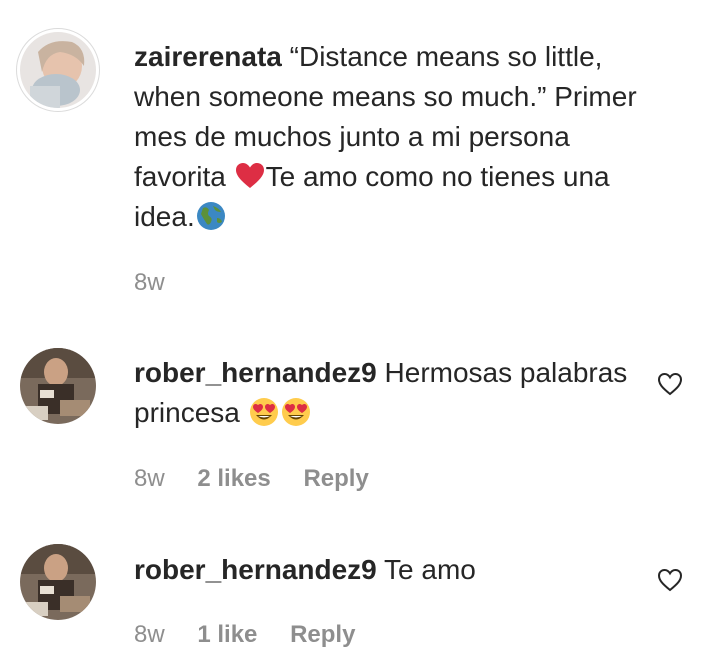 The height and width of the screenshot is (669, 715). Describe the element at coordinates (227, 634) in the screenshot. I see `comment-likes: 1 like` at that location.